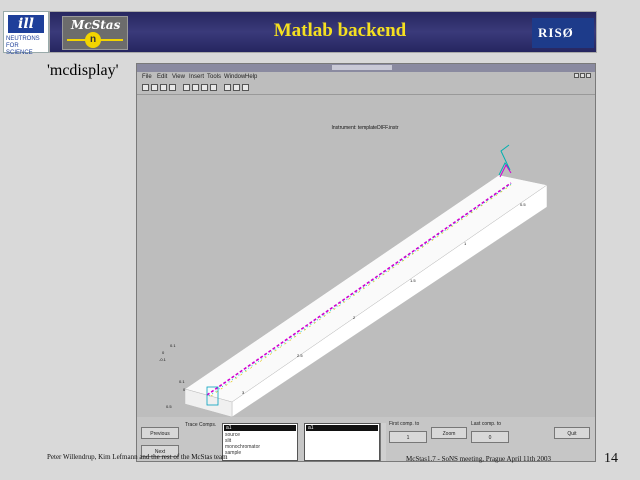 The image size is (640, 480). Describe the element at coordinates (145, 87) in the screenshot. I see `new-figure-icon` at that location.